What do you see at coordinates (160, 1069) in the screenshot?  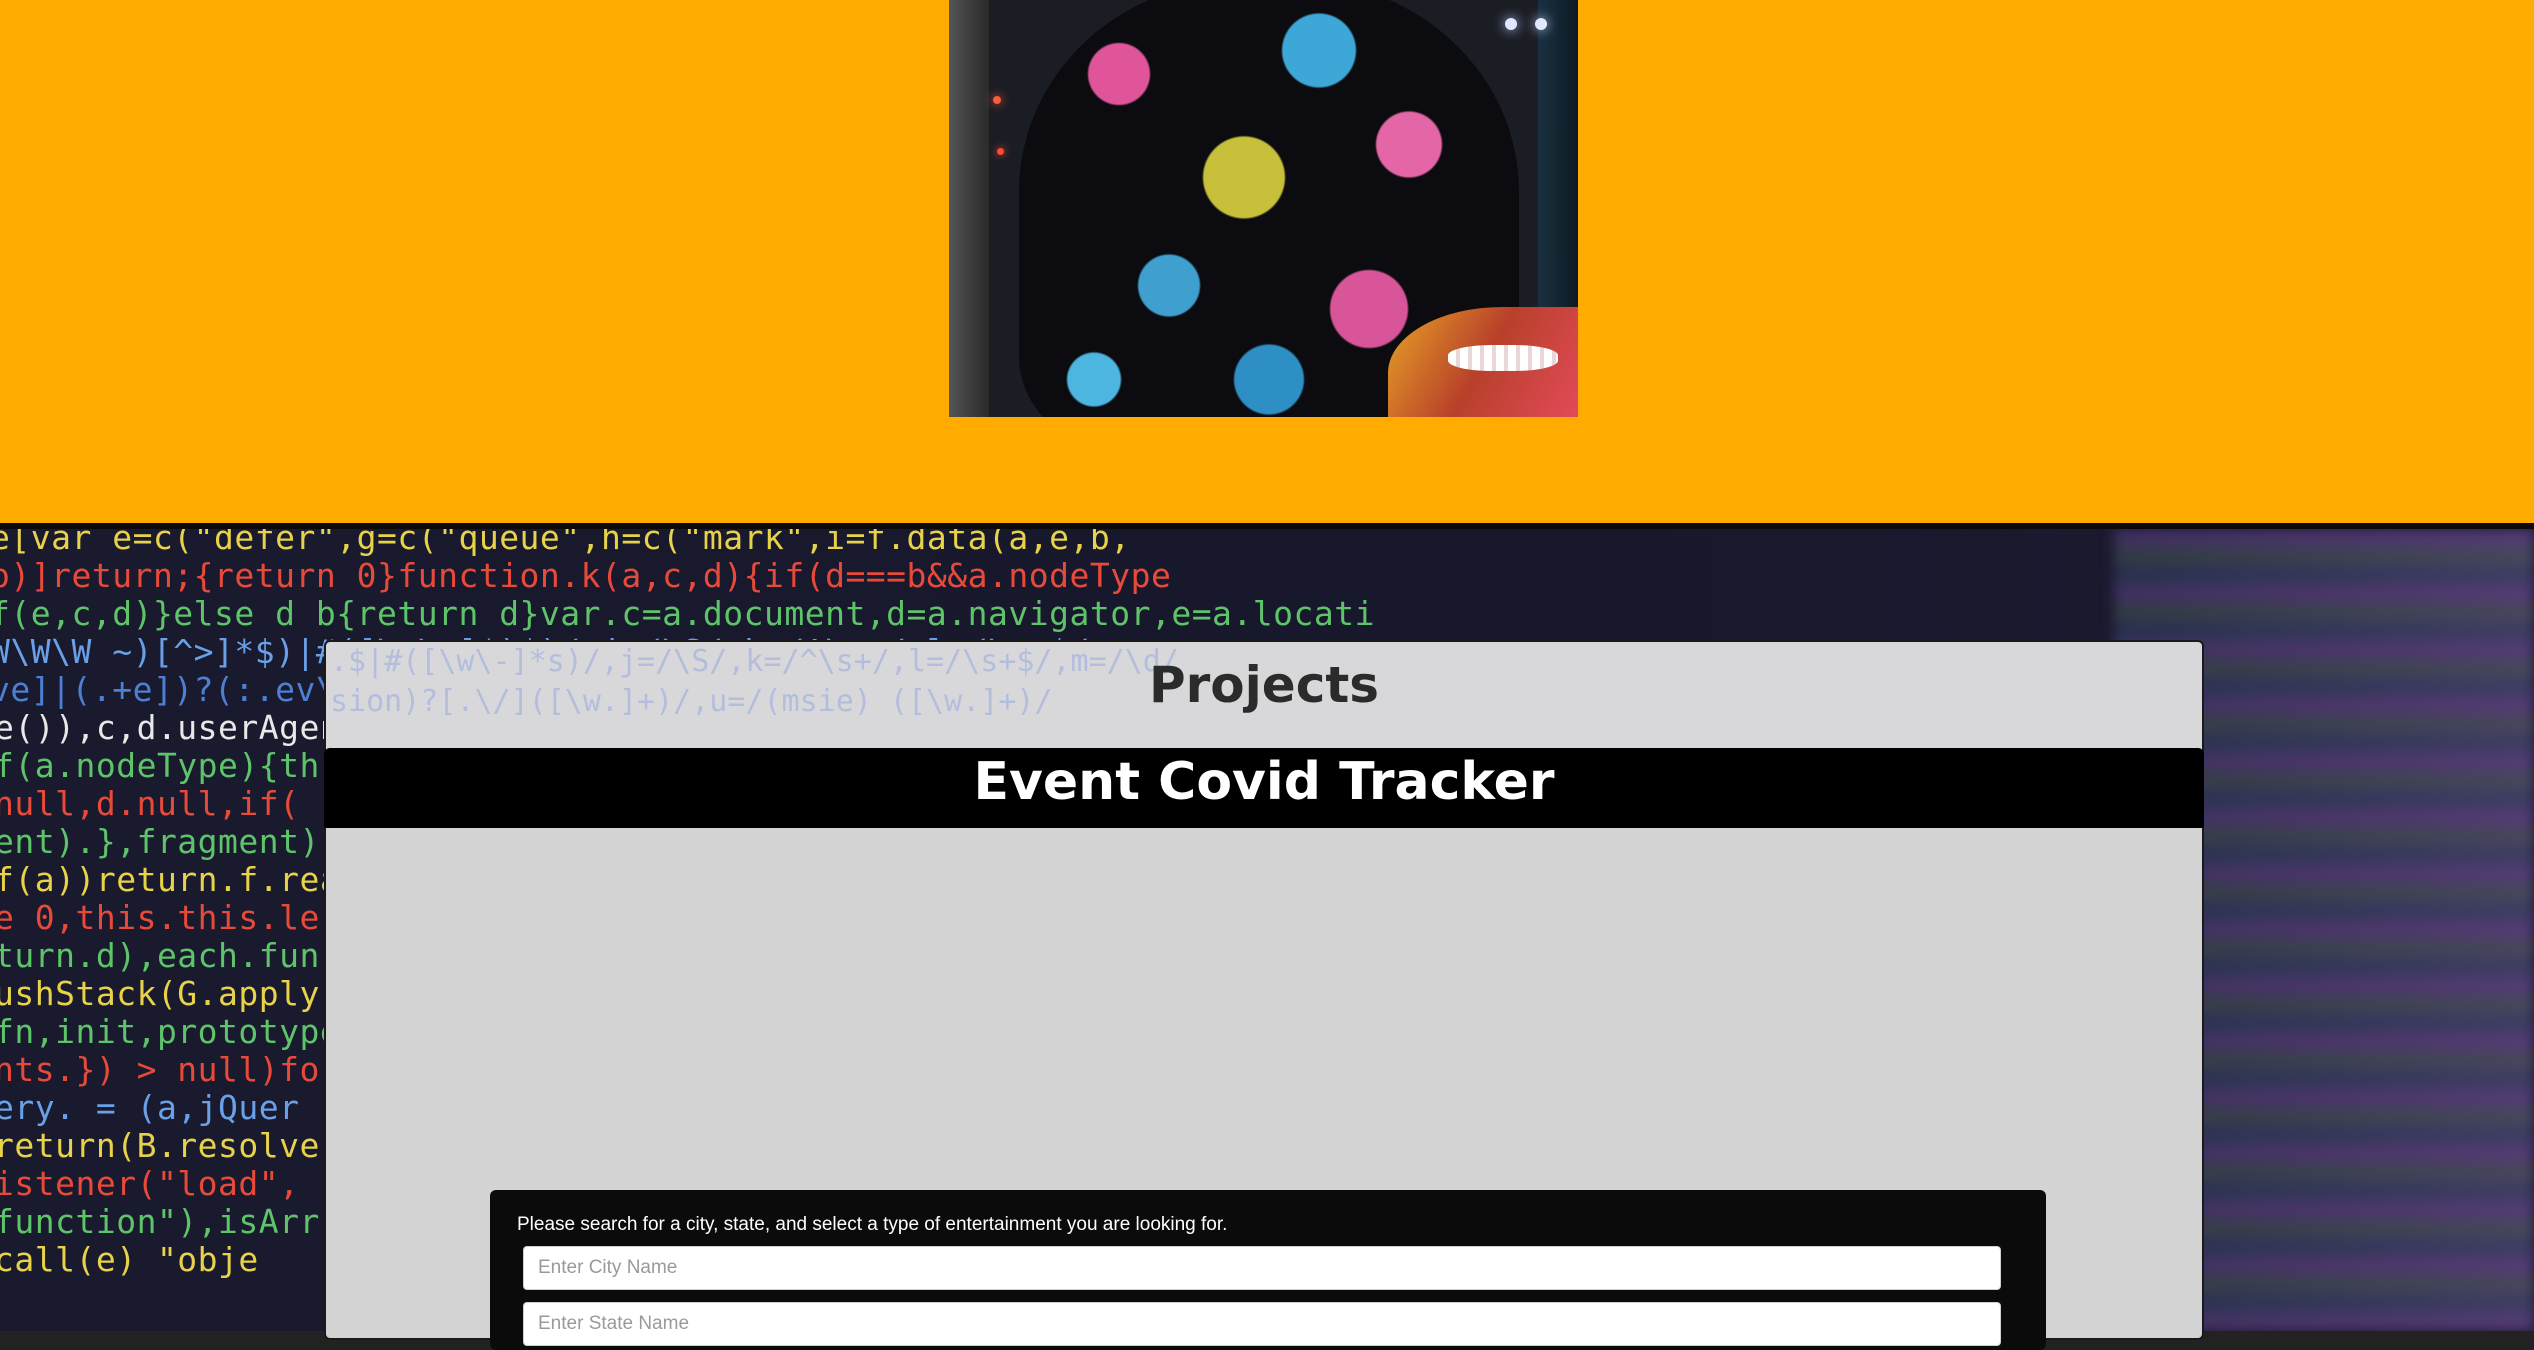 I see `code-background-line: nts.}) > null)fo` at bounding box center [160, 1069].